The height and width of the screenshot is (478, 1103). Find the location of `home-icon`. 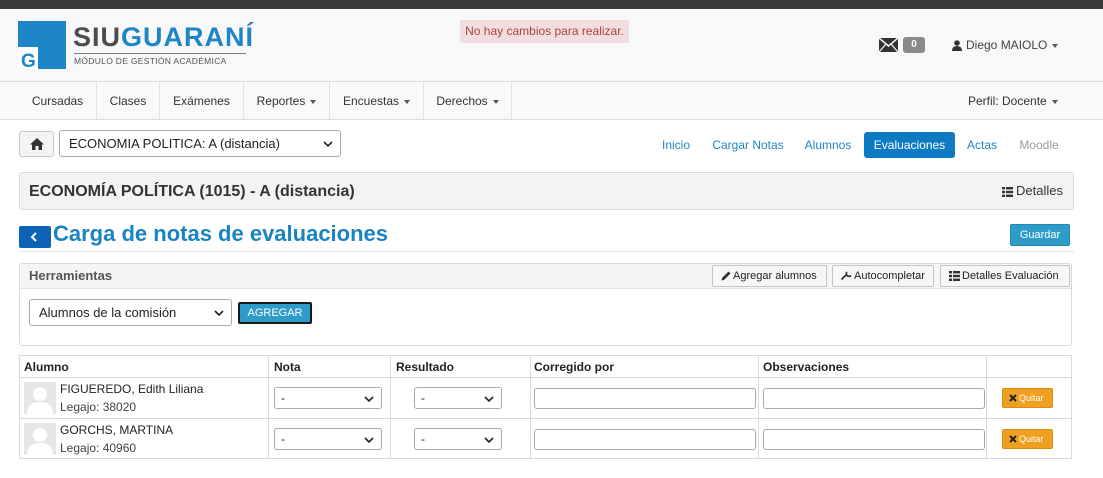

home-icon is located at coordinates (37, 144).